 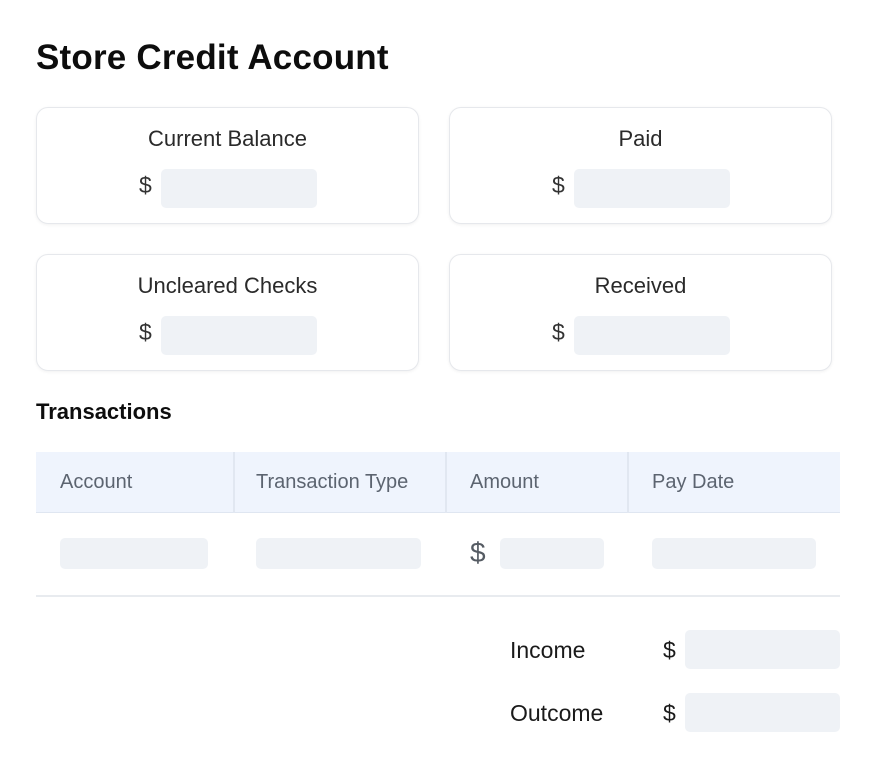 What do you see at coordinates (762, 712) in the screenshot?
I see `outcome-input` at bounding box center [762, 712].